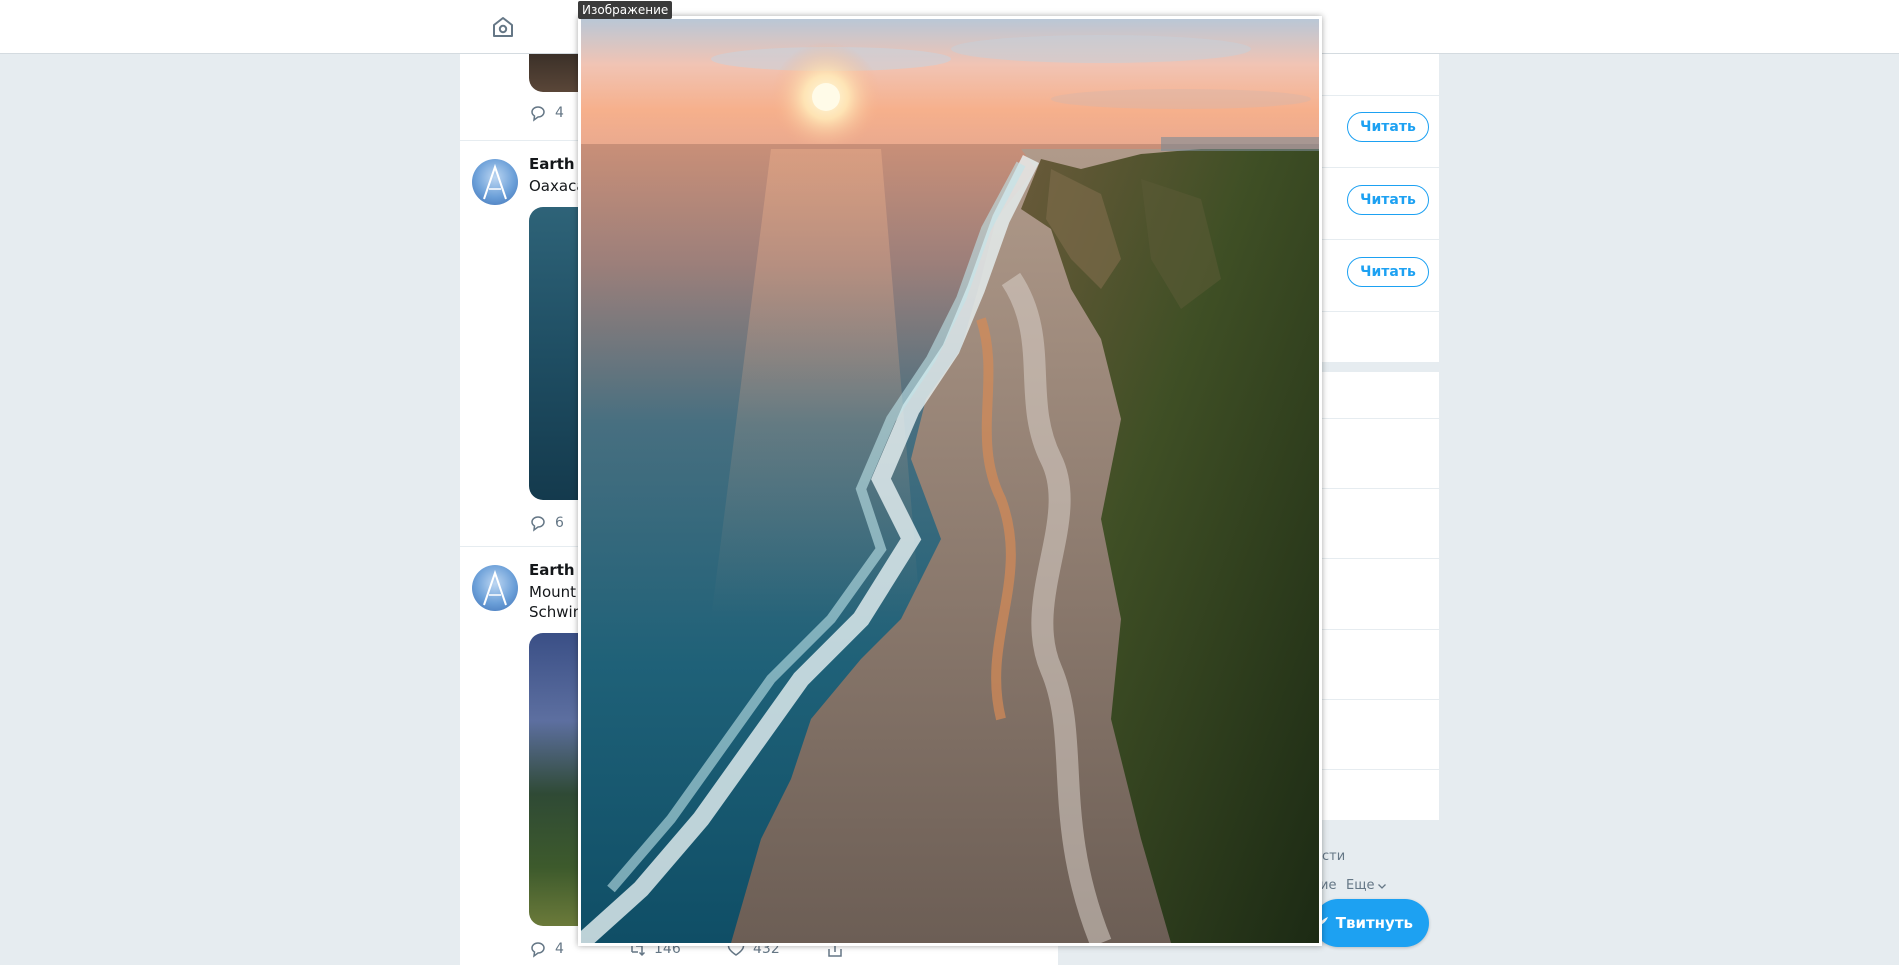 This screenshot has width=1899, height=965. What do you see at coordinates (1328, 885) in the screenshot?
I see `footer-link: ие` at bounding box center [1328, 885].